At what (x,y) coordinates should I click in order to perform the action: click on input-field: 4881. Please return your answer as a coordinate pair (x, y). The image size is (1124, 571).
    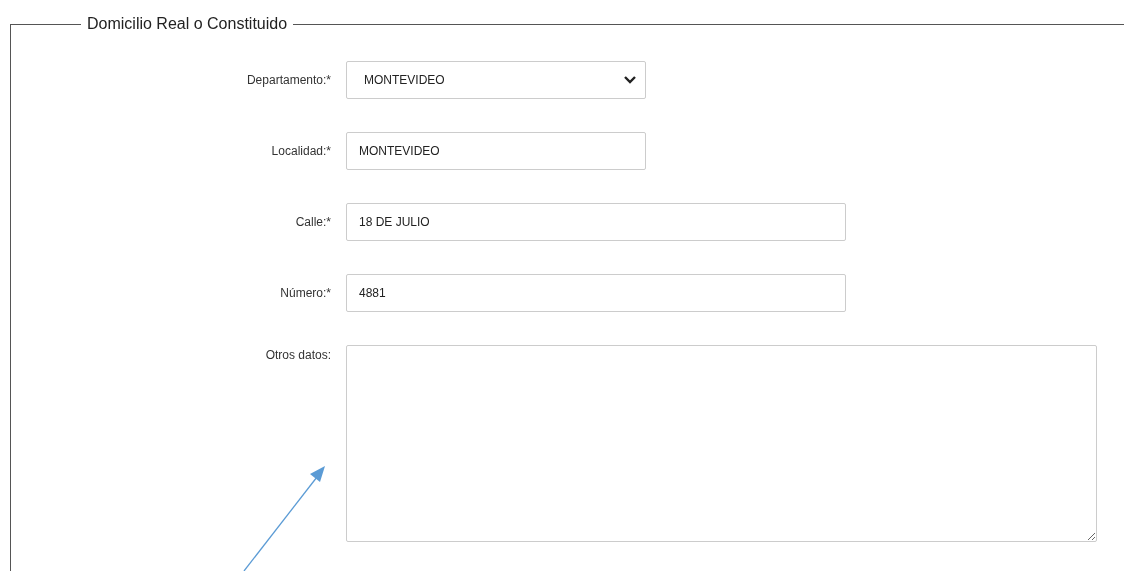
    Looking at the image, I should click on (596, 293).